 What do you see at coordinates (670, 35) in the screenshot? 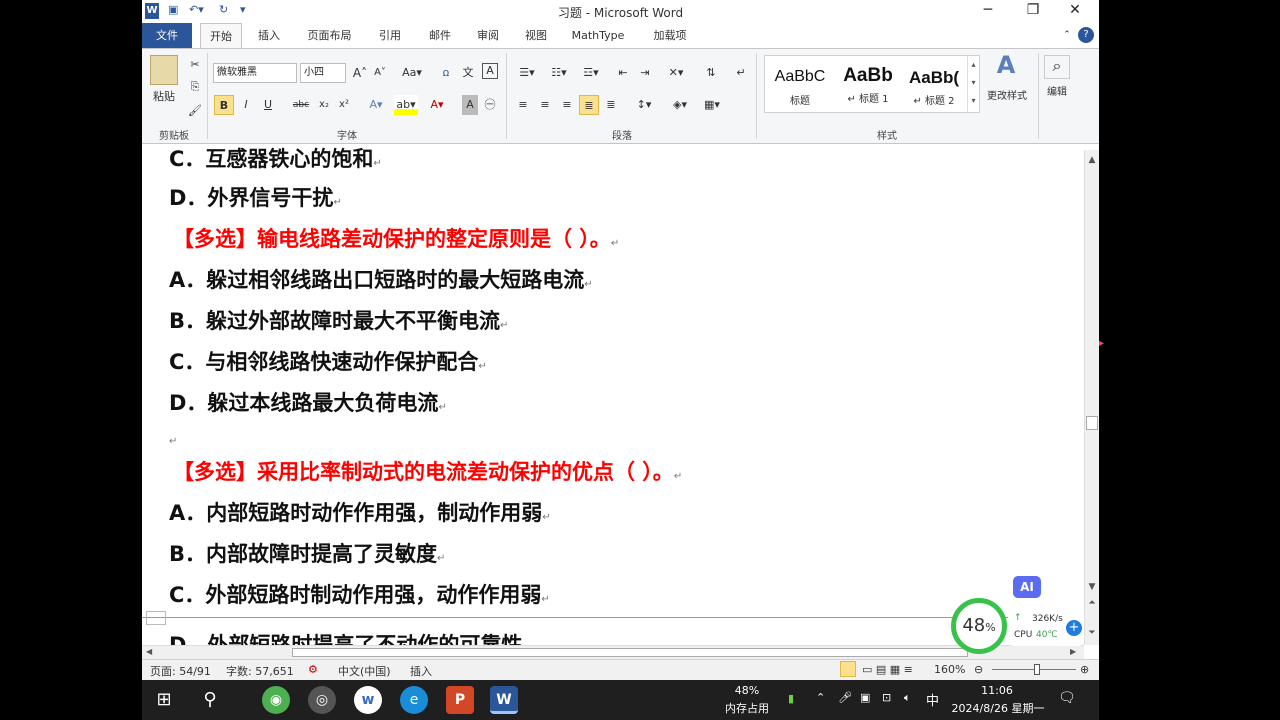
I see `tab-addins: 加载项` at bounding box center [670, 35].